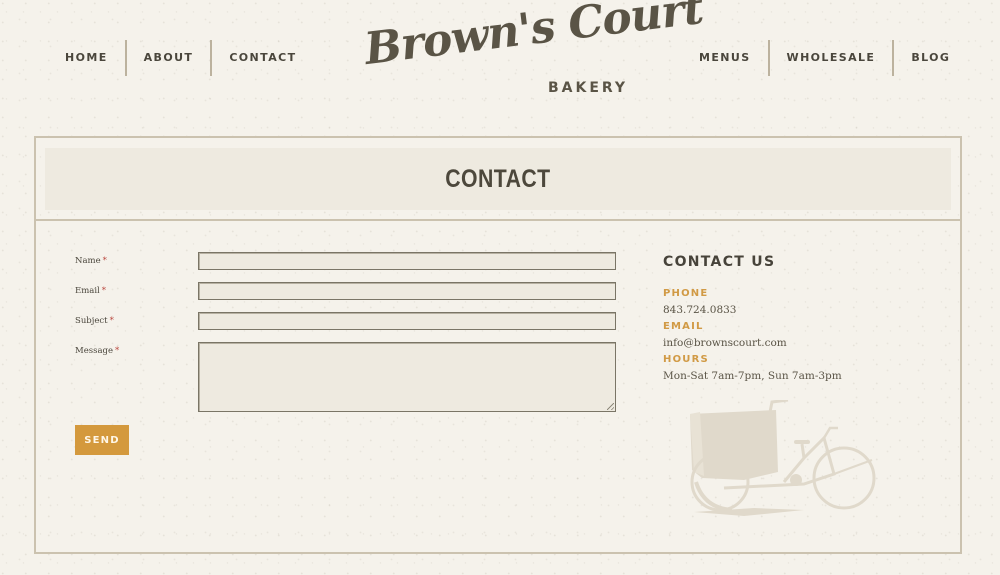 The height and width of the screenshot is (575, 1000). I want to click on page-title: CONTACT, so click(498, 178).